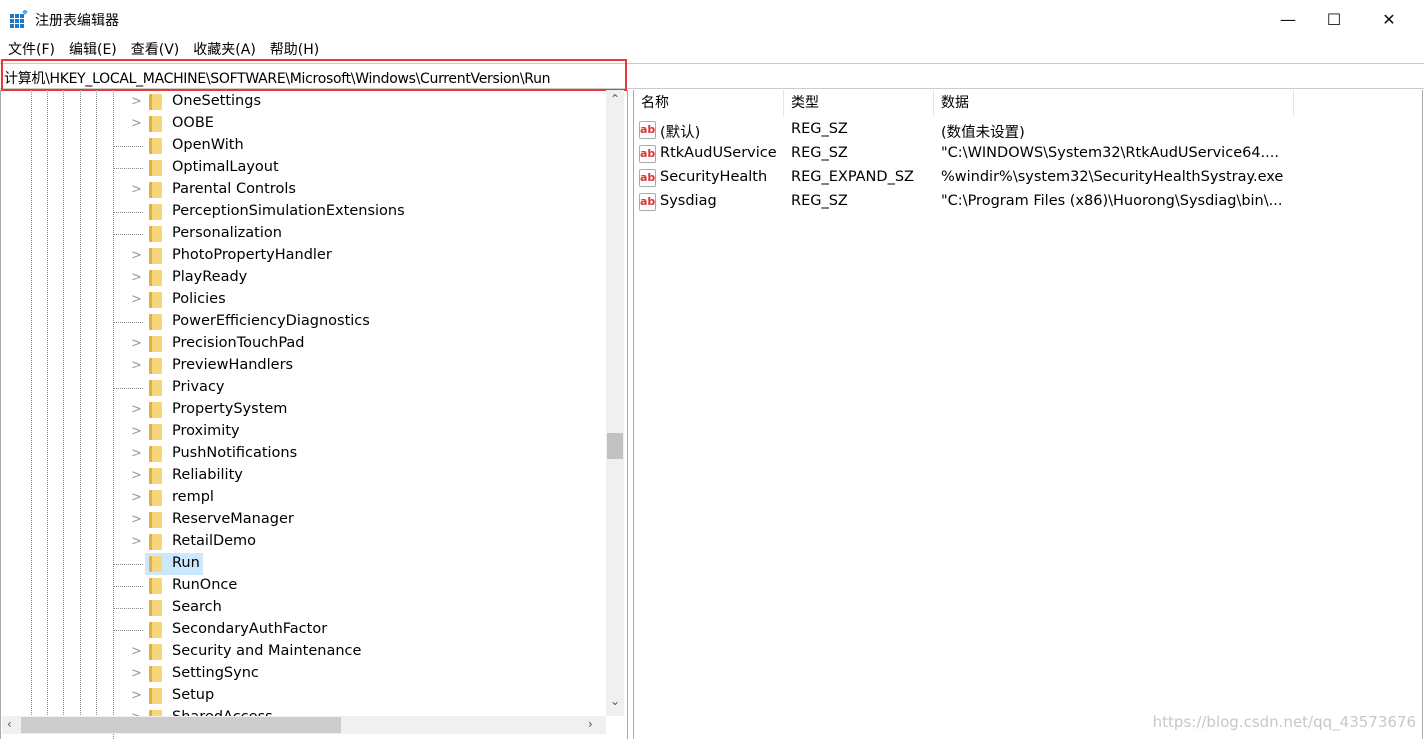  I want to click on column-type: 类型, so click(859, 103).